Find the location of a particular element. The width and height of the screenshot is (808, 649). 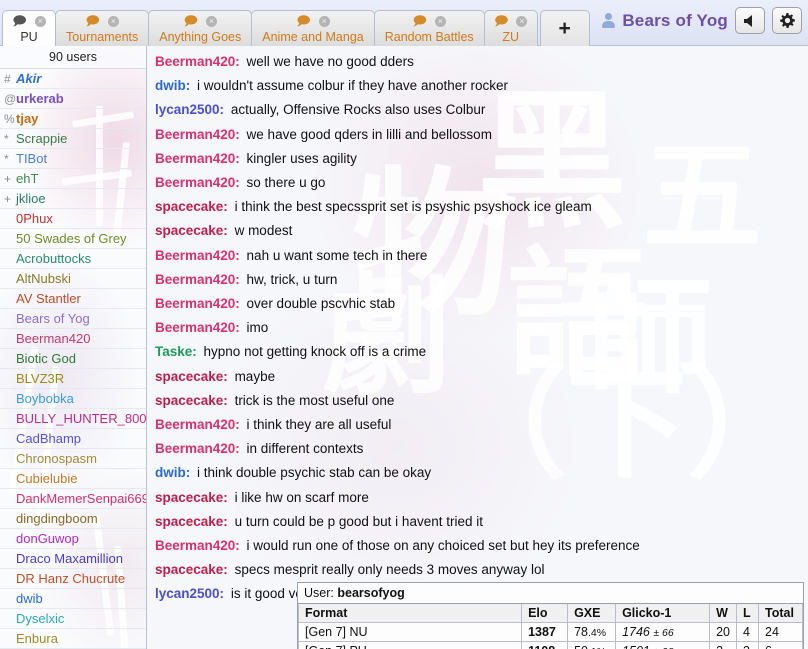

user-list-item: @urkerab is located at coordinates (73, 99).